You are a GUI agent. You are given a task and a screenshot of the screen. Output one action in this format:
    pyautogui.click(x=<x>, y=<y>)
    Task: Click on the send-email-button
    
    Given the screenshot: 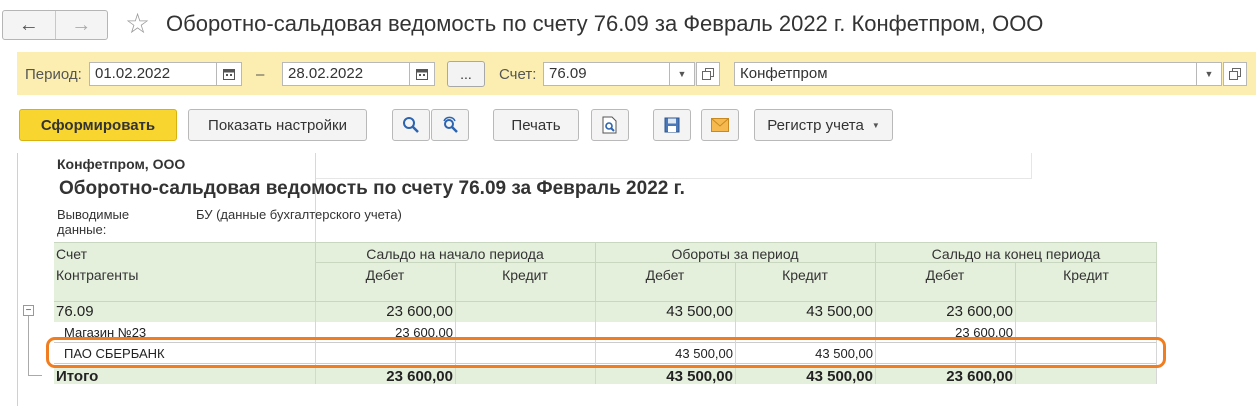 What is the action you would take?
    pyautogui.click(x=720, y=125)
    